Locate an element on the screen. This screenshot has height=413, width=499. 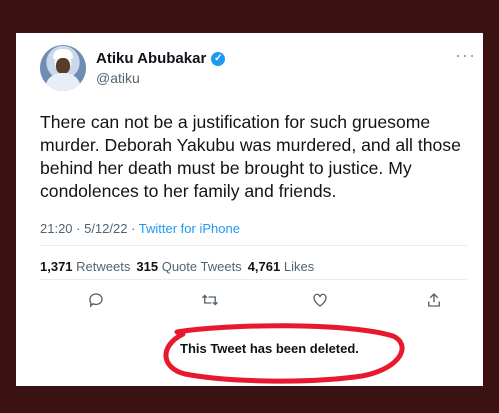
author-name-row: Atiku Abubakar ✓ is located at coordinates (161, 58).